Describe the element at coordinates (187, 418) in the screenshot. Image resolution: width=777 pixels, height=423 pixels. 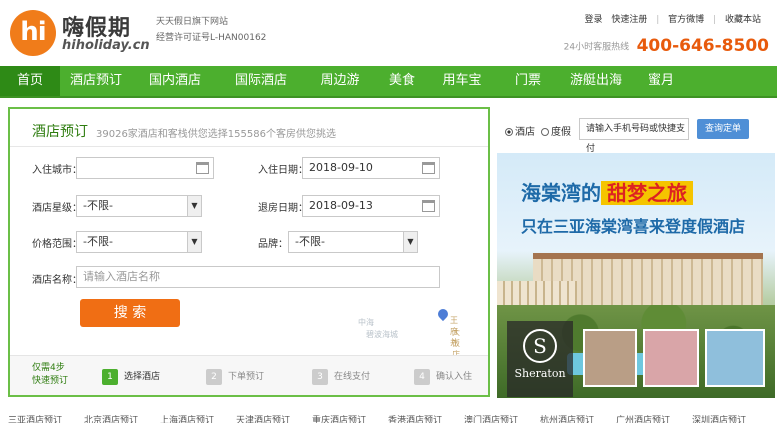
I see `city-link: 上海酒店预订` at that location.